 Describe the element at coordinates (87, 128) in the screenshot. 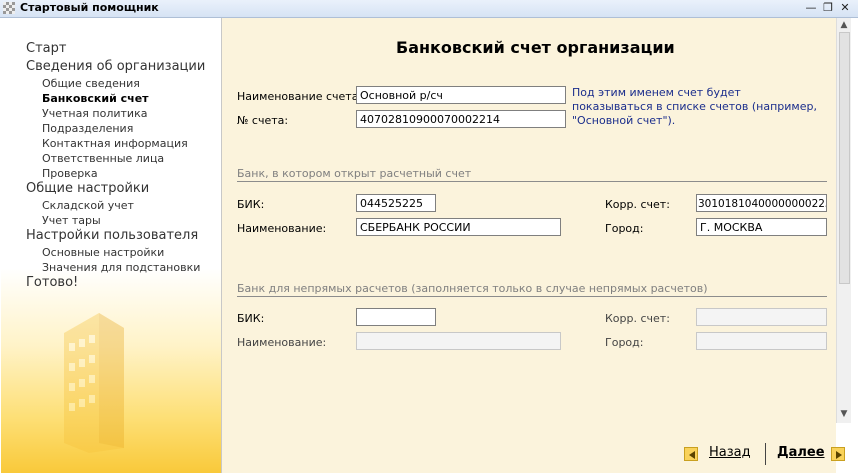

I see `sidebar-item-departments: Подразделения` at that location.